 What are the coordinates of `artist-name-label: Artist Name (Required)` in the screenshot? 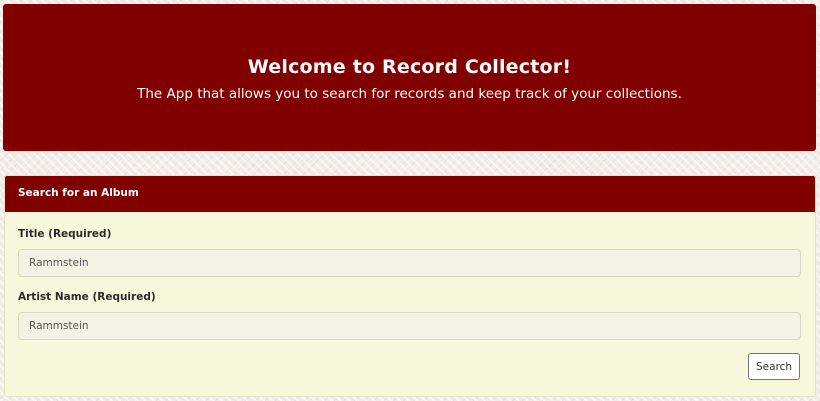 It's located at (87, 297).